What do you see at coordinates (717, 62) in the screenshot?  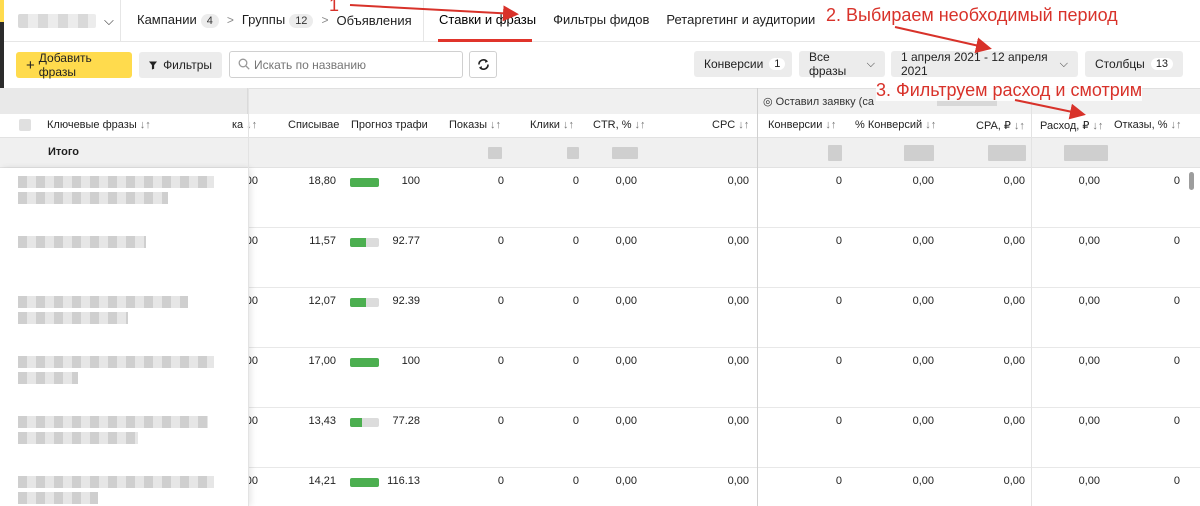 I see `annotation-arrows` at bounding box center [717, 62].